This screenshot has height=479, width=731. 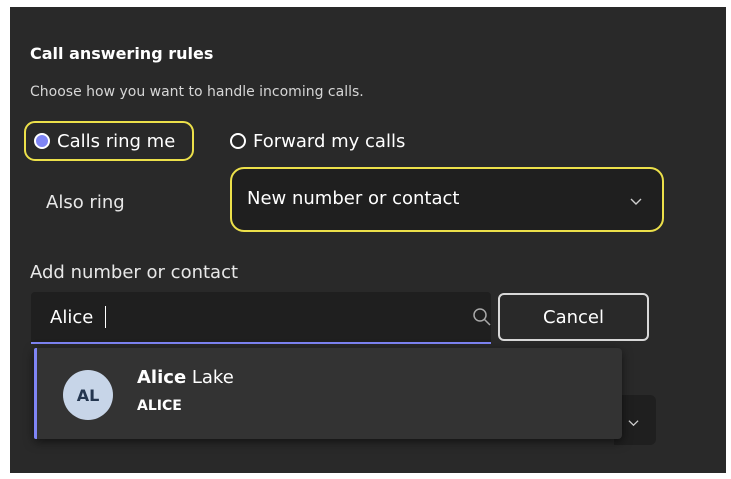 What do you see at coordinates (573, 317) in the screenshot?
I see `cancel-button: Cancel` at bounding box center [573, 317].